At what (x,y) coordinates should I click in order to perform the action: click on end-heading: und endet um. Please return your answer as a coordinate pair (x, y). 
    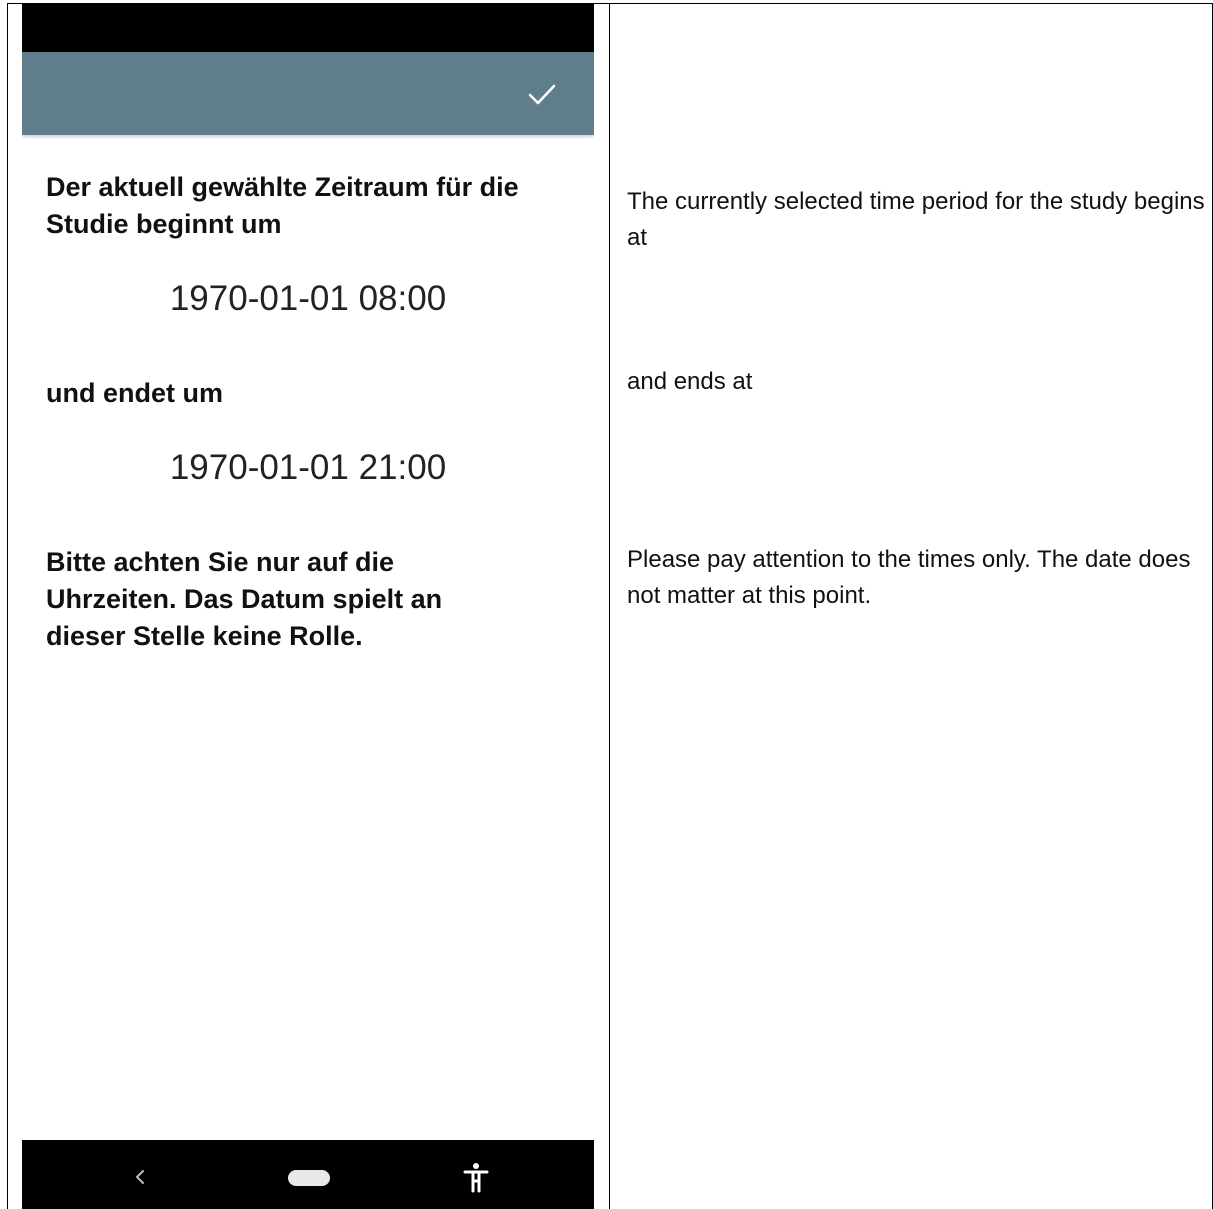
    Looking at the image, I should click on (134, 393).